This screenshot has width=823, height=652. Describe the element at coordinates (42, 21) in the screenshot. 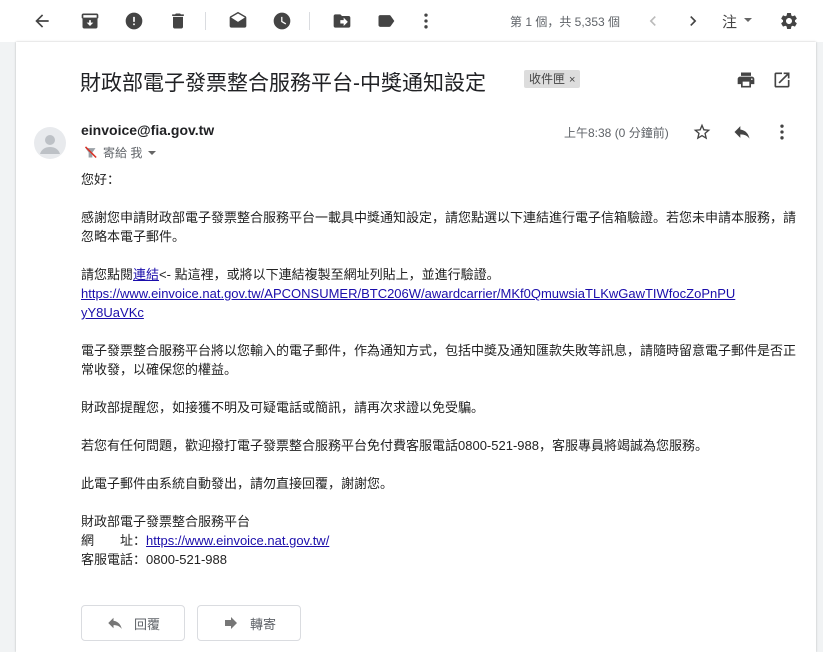

I see `back-arrow-icon` at that location.